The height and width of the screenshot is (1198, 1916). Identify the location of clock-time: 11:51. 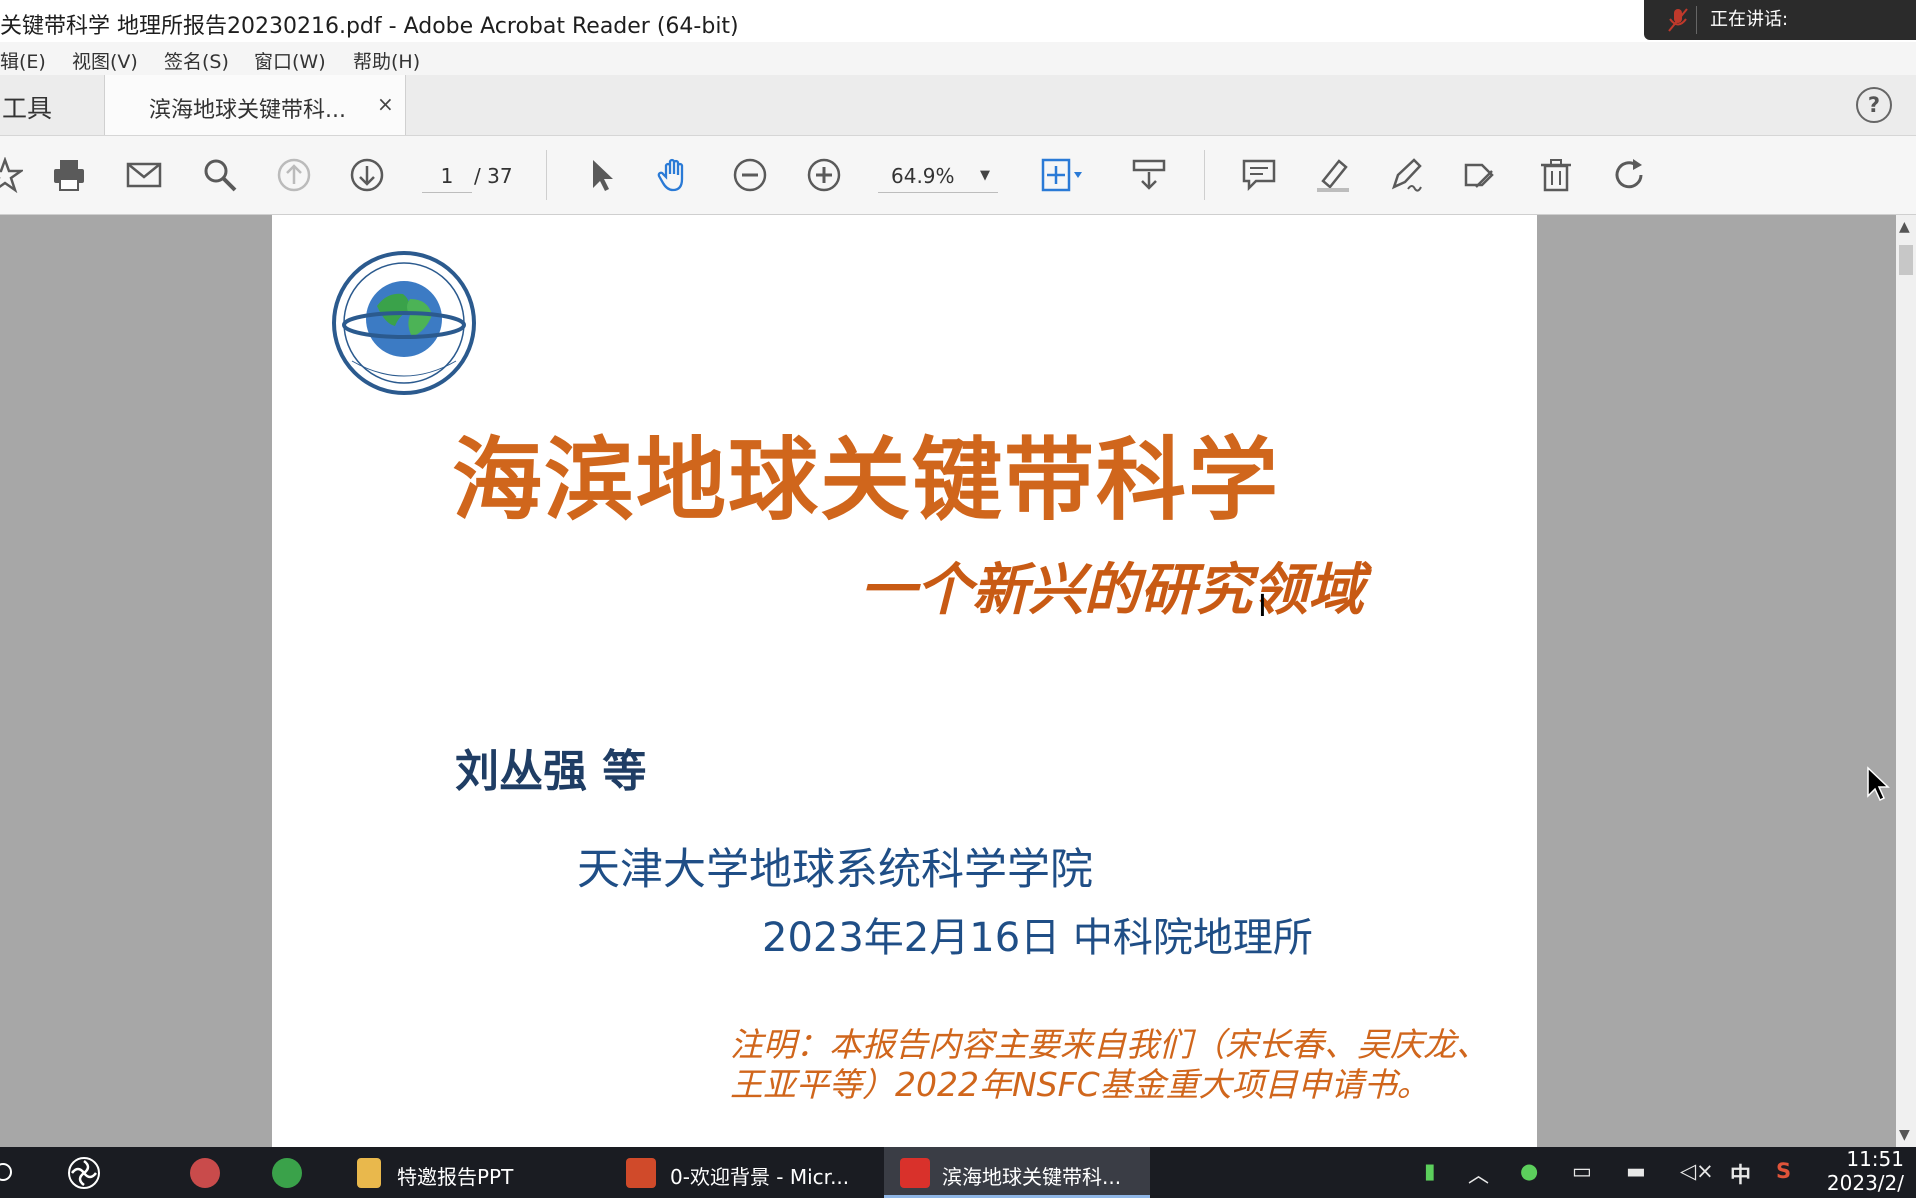
(1875, 1159).